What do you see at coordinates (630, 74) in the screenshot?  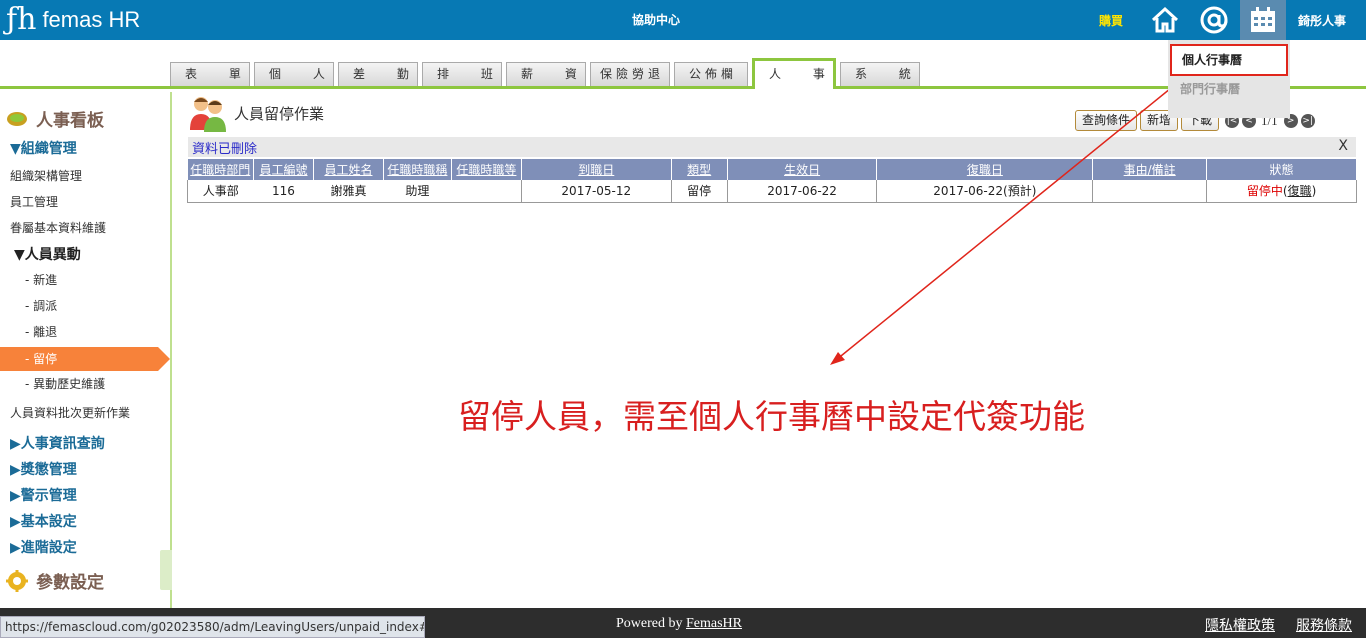 I see `tab-insurance: 保險勞退` at bounding box center [630, 74].